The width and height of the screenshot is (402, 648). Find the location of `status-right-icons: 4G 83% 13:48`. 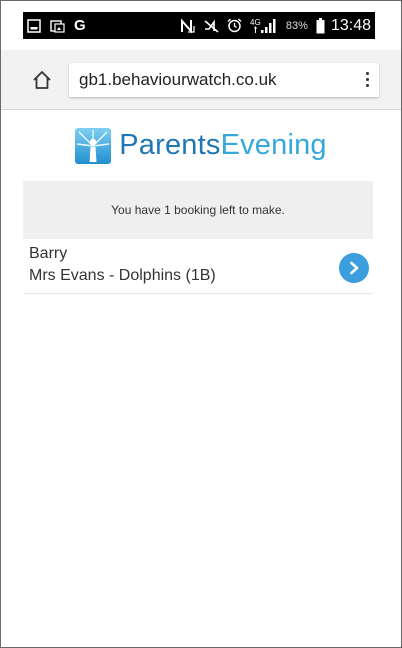

status-right-icons: 4G 83% 13:48 is located at coordinates (271, 26).